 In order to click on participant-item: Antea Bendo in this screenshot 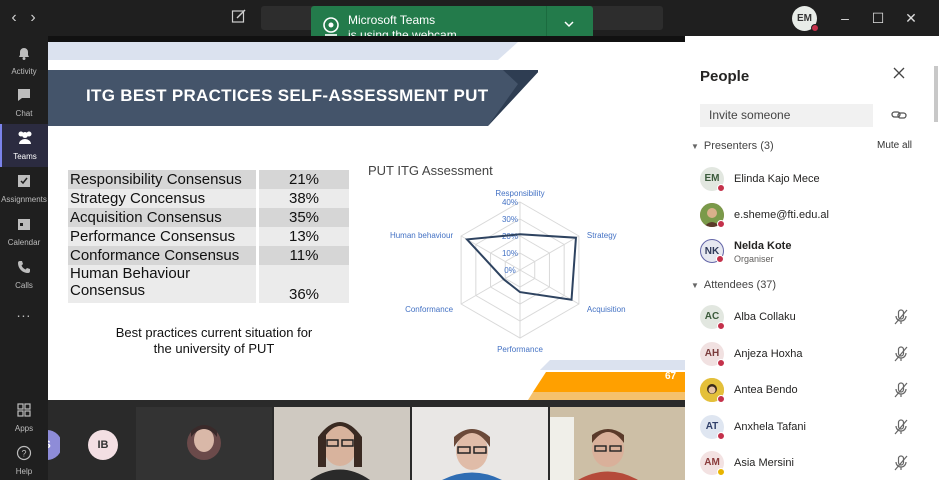, I will do `click(818, 392)`.